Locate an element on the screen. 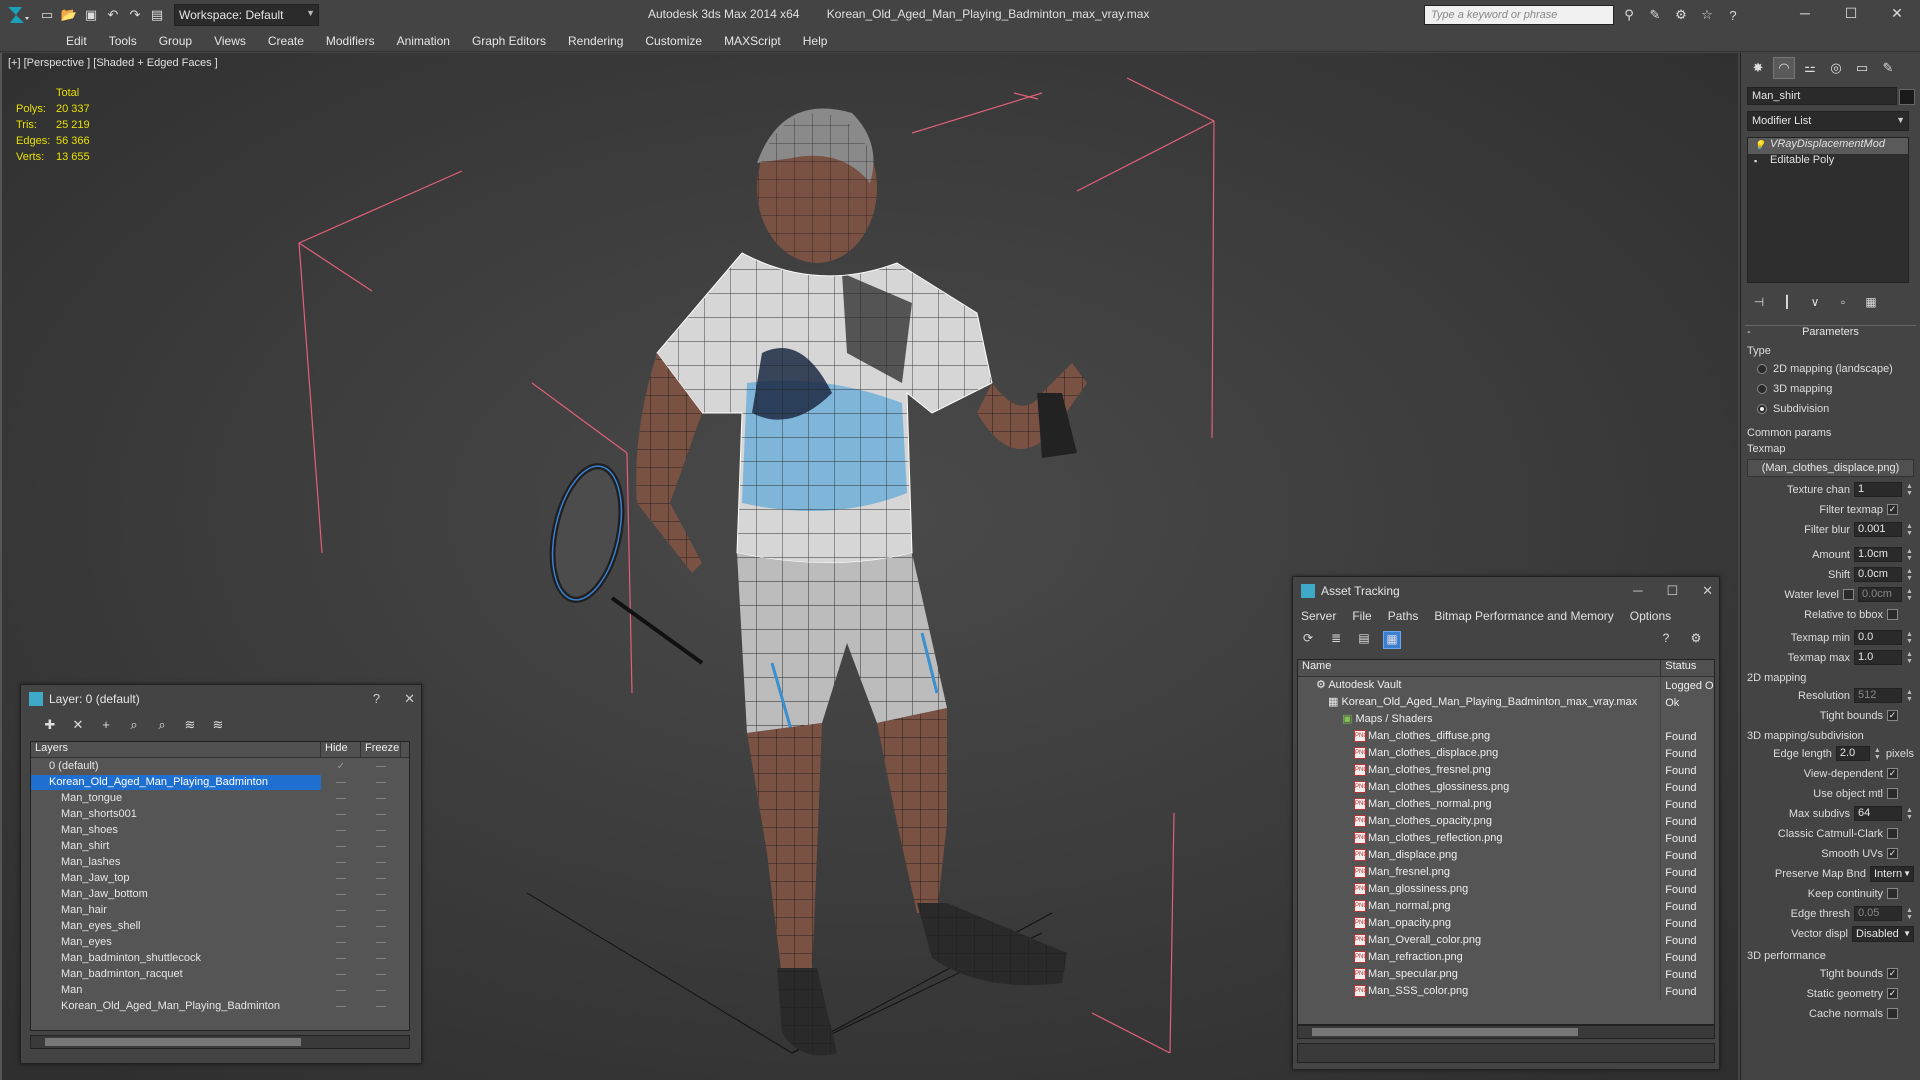 This screenshot has width=1920, height=1080. relative-bbox-checkbox is located at coordinates (1892, 614).